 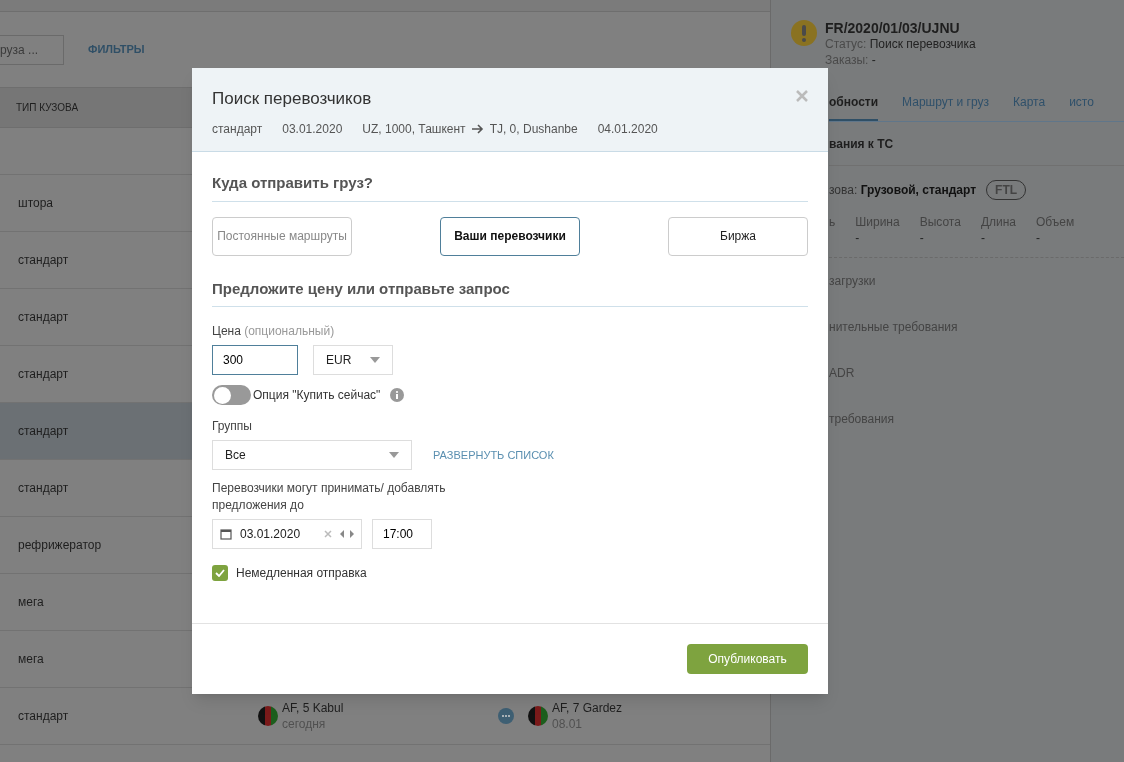 What do you see at coordinates (328, 534) in the screenshot?
I see `clear-icon` at bounding box center [328, 534].